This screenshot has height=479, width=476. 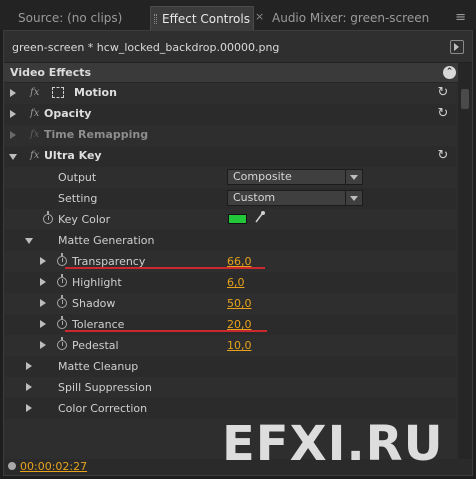 I want to click on prop-row-setting: Setting Custom, so click(x=230, y=198).